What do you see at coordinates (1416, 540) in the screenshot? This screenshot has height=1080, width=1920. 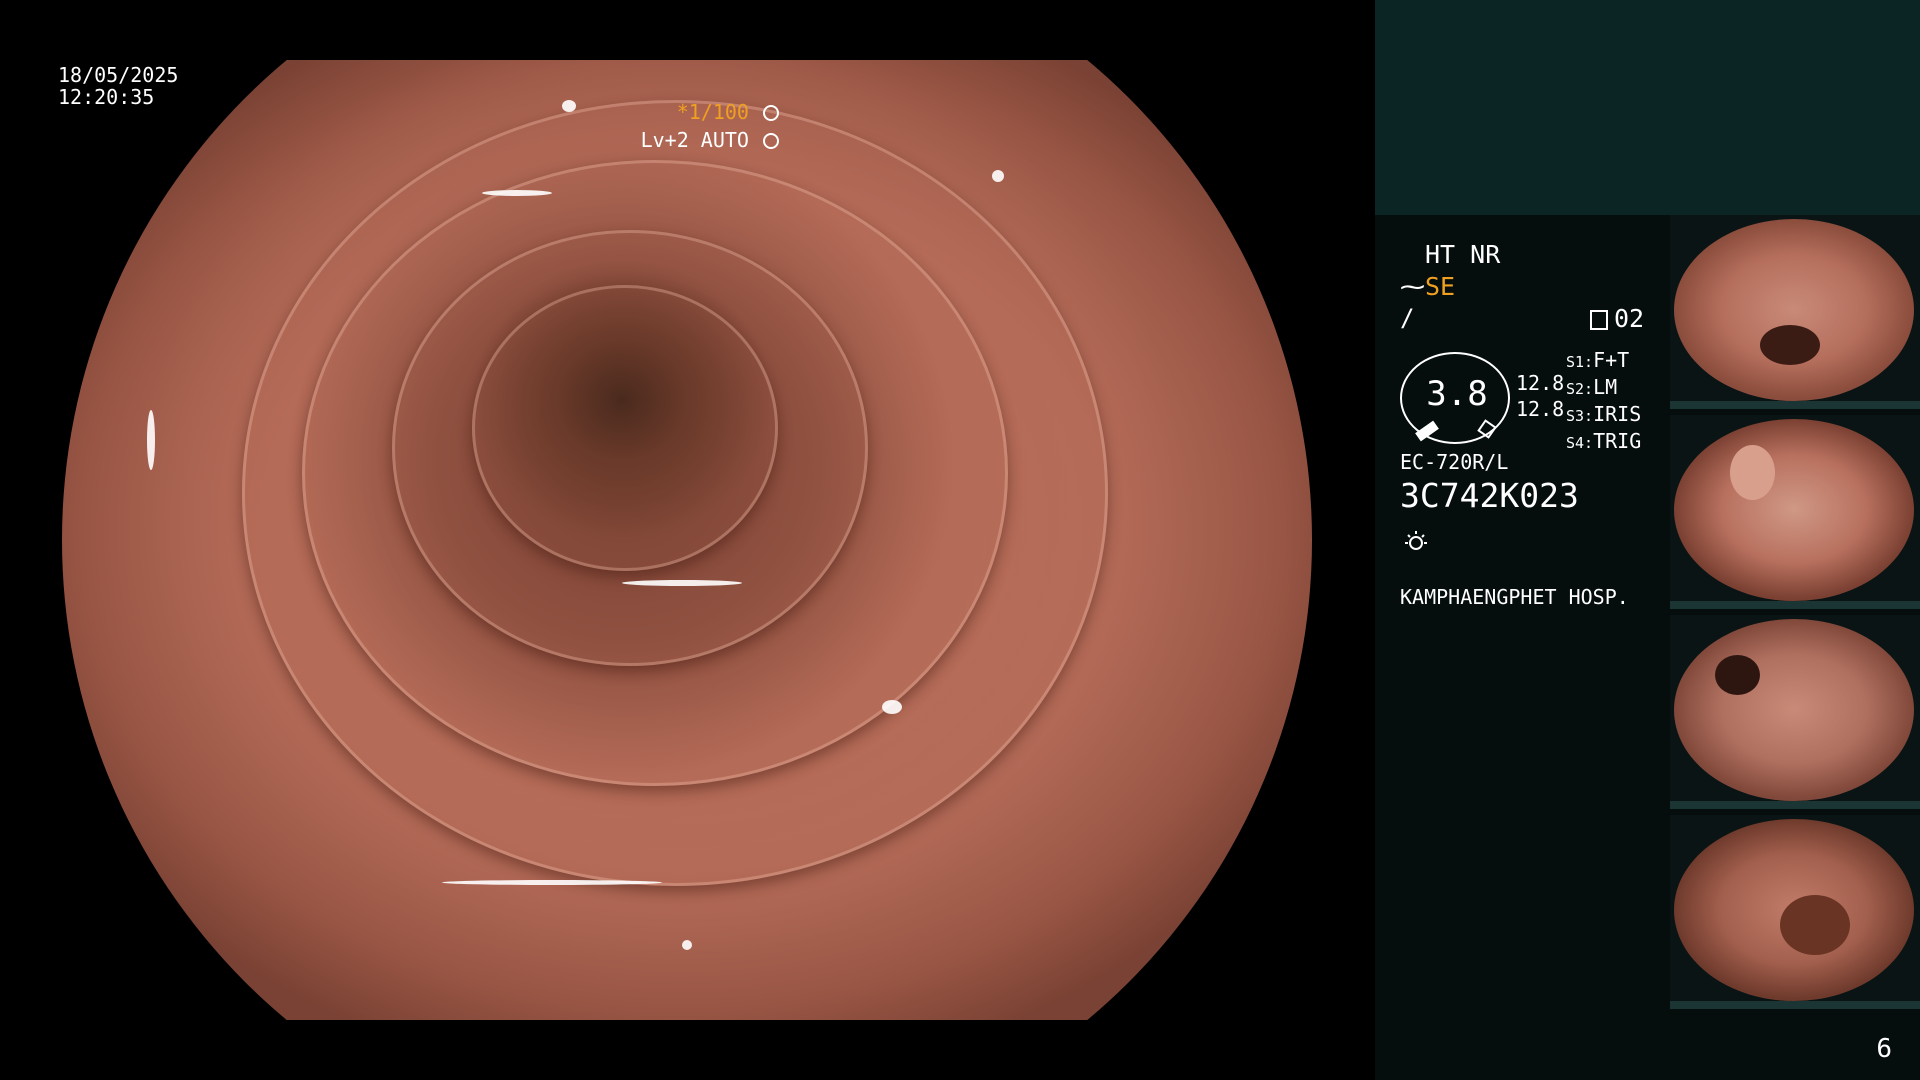 I see `light-icon` at bounding box center [1416, 540].